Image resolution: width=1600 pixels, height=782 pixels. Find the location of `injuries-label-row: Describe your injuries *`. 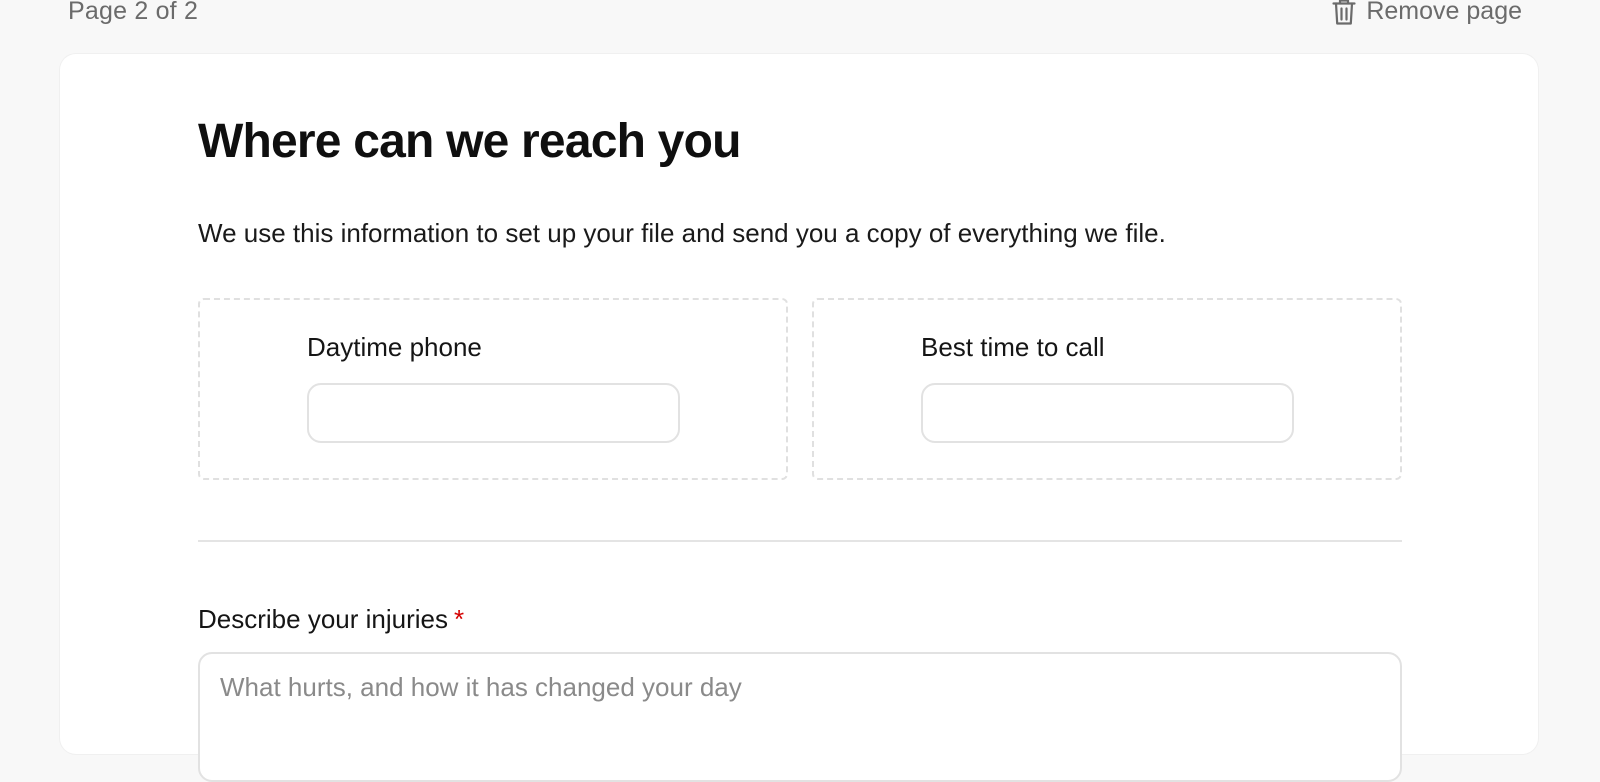

injuries-label-row: Describe your injuries * is located at coordinates (331, 619).